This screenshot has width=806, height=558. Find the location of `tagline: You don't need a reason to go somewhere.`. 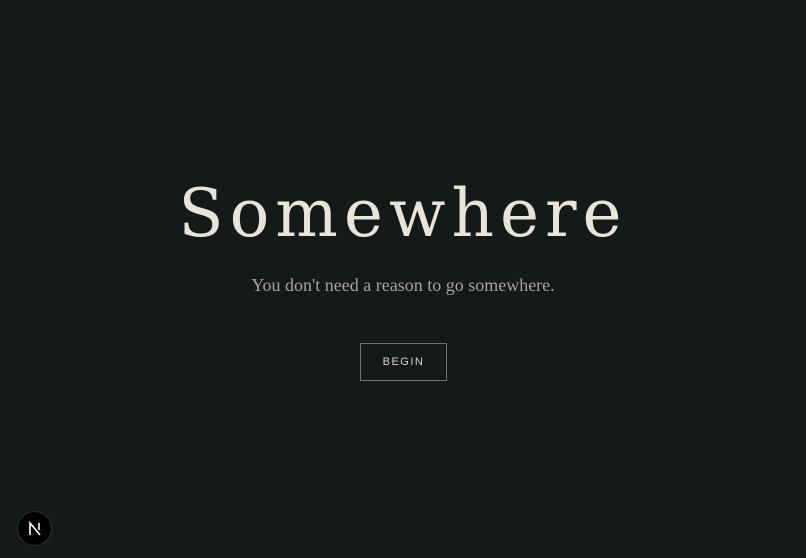

tagline: You don't need a reason to go somewhere. is located at coordinates (403, 285).